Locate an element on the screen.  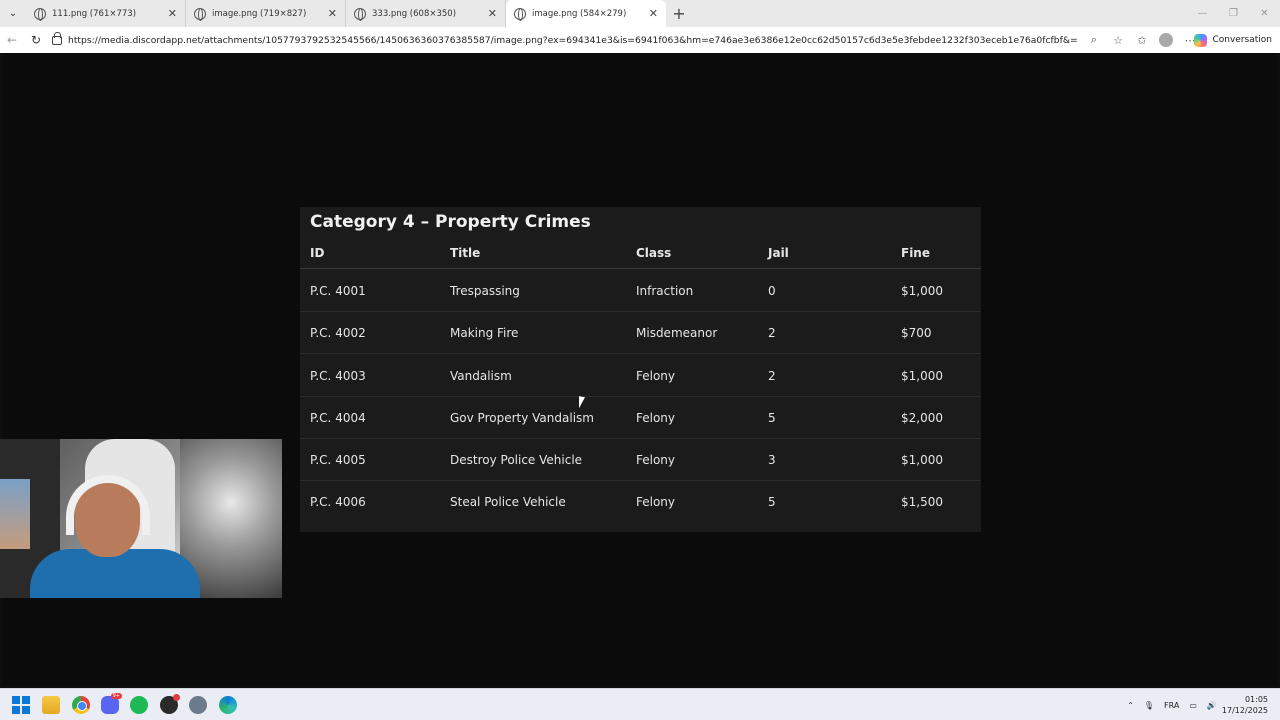
cell-jail: 3 is located at coordinates (772, 460).